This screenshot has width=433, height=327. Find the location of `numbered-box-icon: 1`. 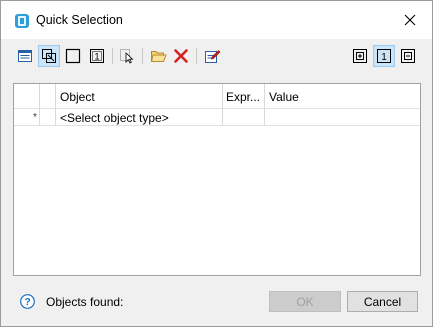

numbered-box-icon: 1 is located at coordinates (97, 56).